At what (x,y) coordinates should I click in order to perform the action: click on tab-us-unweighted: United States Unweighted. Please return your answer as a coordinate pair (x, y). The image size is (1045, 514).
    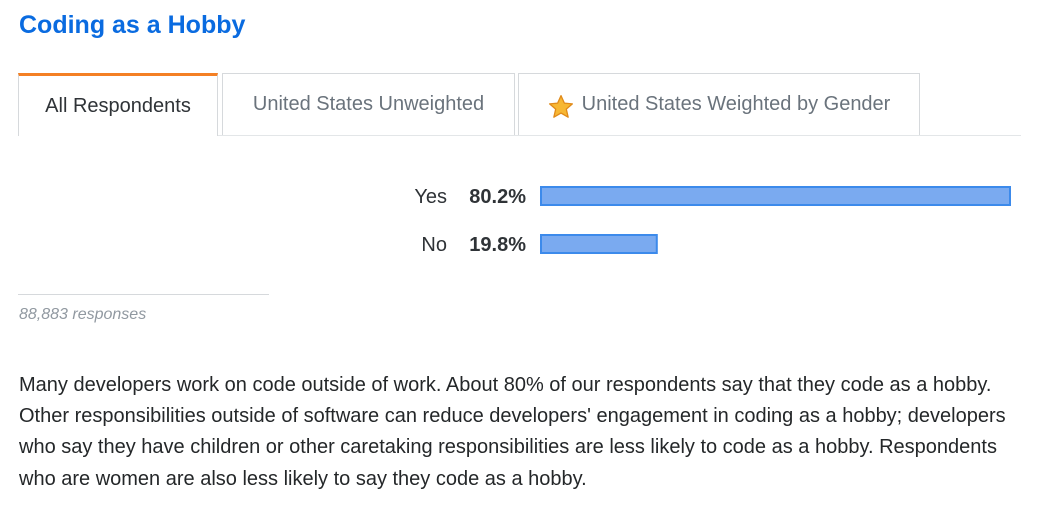
    Looking at the image, I should click on (368, 104).